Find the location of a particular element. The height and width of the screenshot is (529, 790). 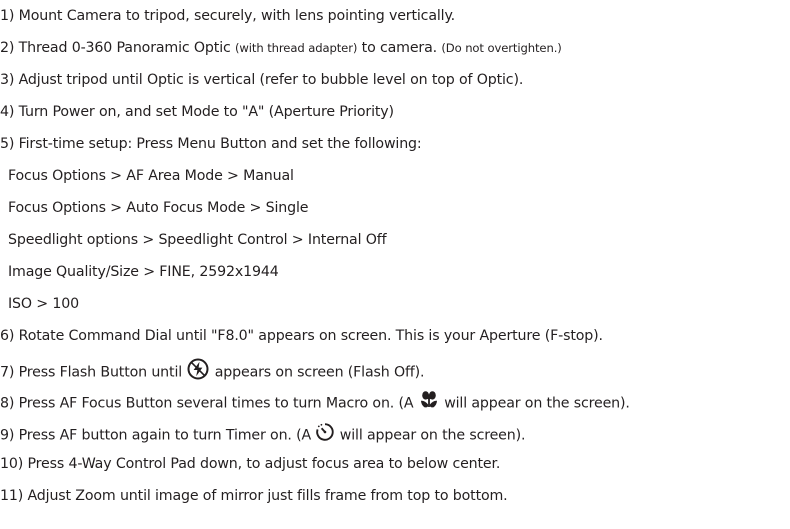

flash-off-icon is located at coordinates (198, 371).